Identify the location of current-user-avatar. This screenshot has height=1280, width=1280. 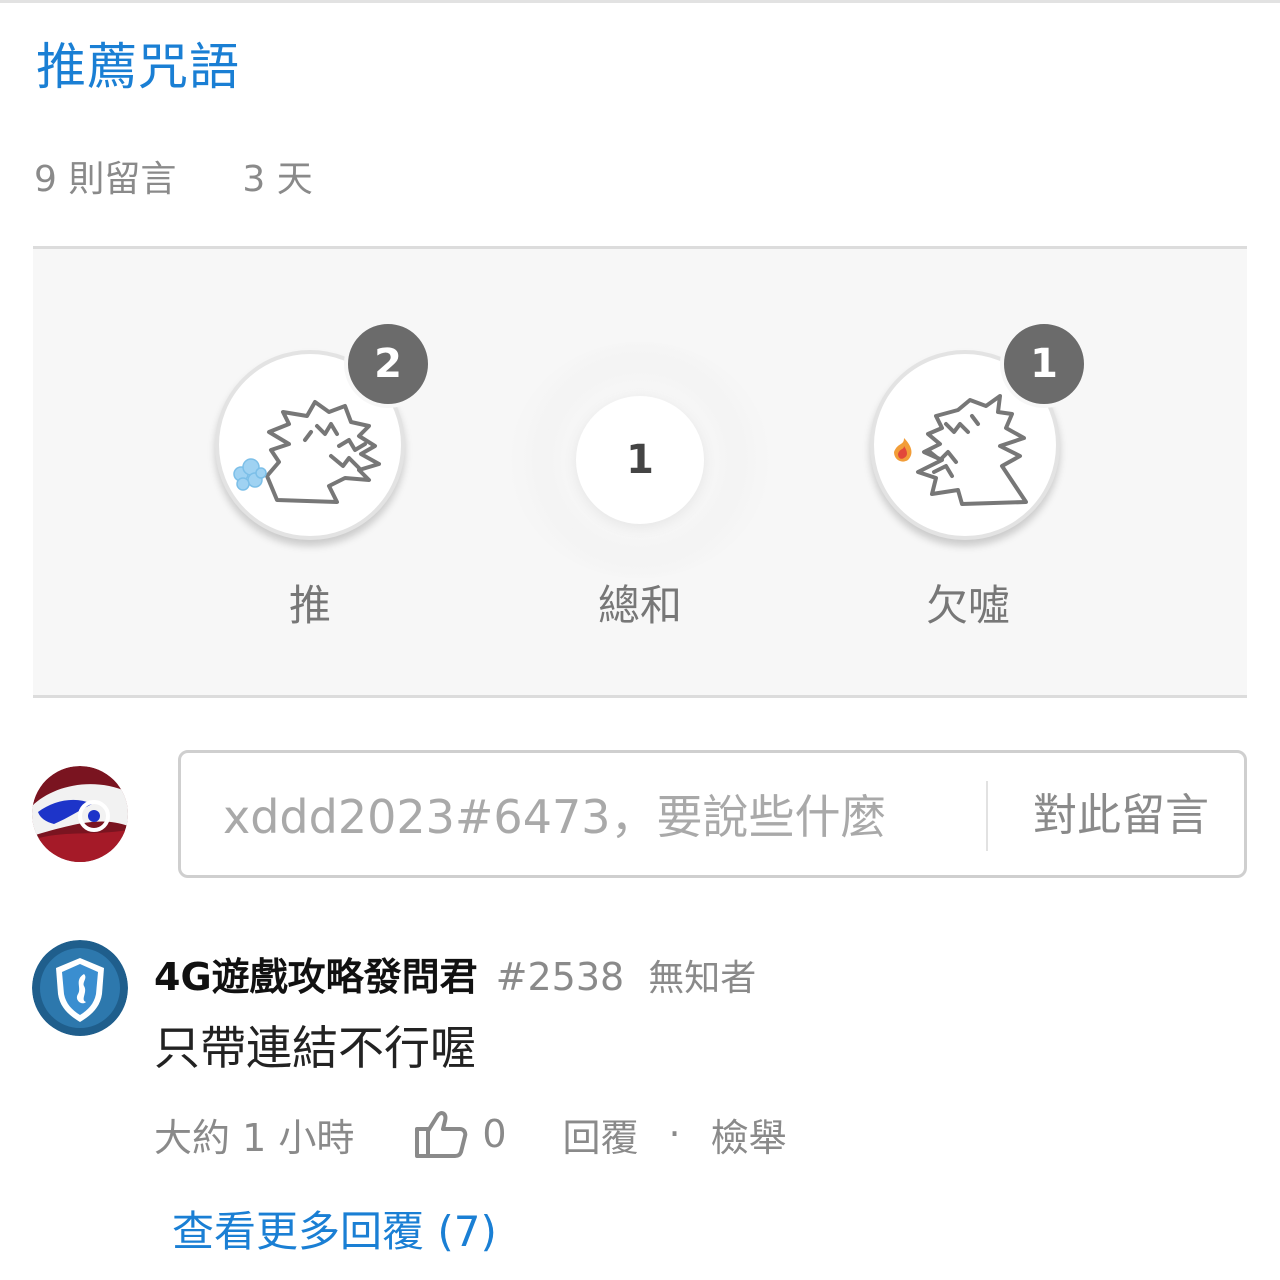
(80, 814).